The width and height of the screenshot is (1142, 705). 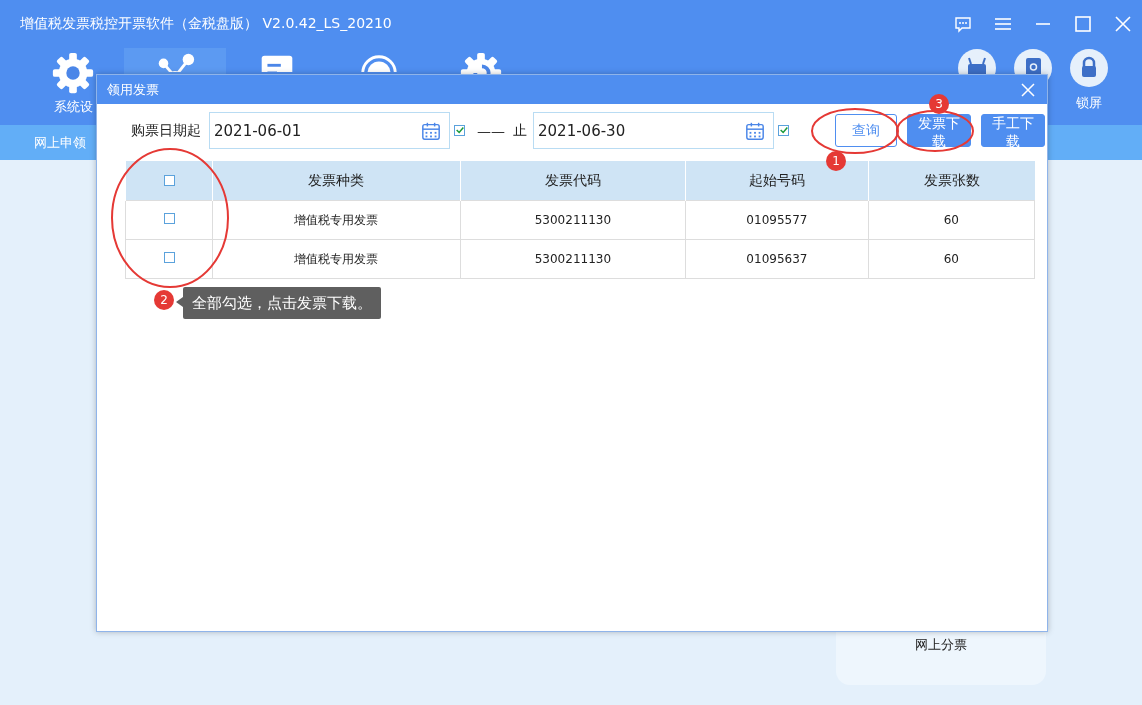 What do you see at coordinates (491, 130) in the screenshot?
I see `range-dash: ——` at bounding box center [491, 130].